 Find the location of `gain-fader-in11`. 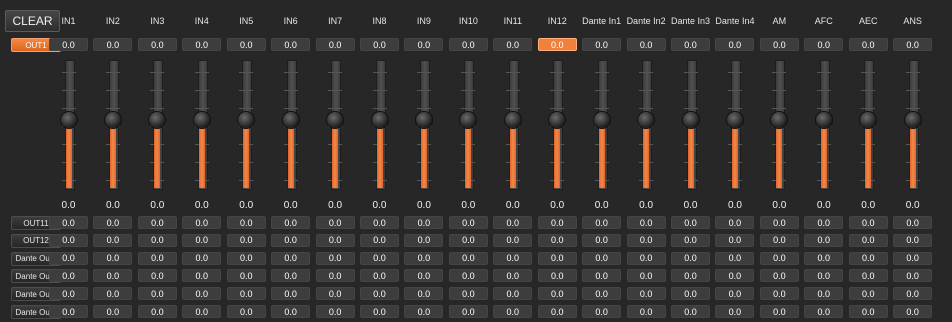

gain-fader-in11 is located at coordinates (513, 126).